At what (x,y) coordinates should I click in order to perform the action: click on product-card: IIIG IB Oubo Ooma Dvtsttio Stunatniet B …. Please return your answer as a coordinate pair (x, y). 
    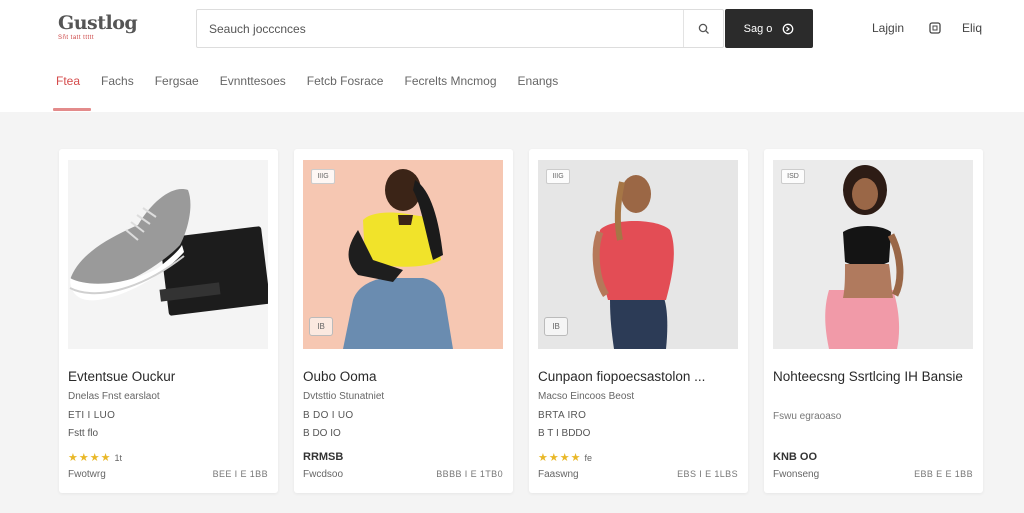
    Looking at the image, I should click on (403, 321).